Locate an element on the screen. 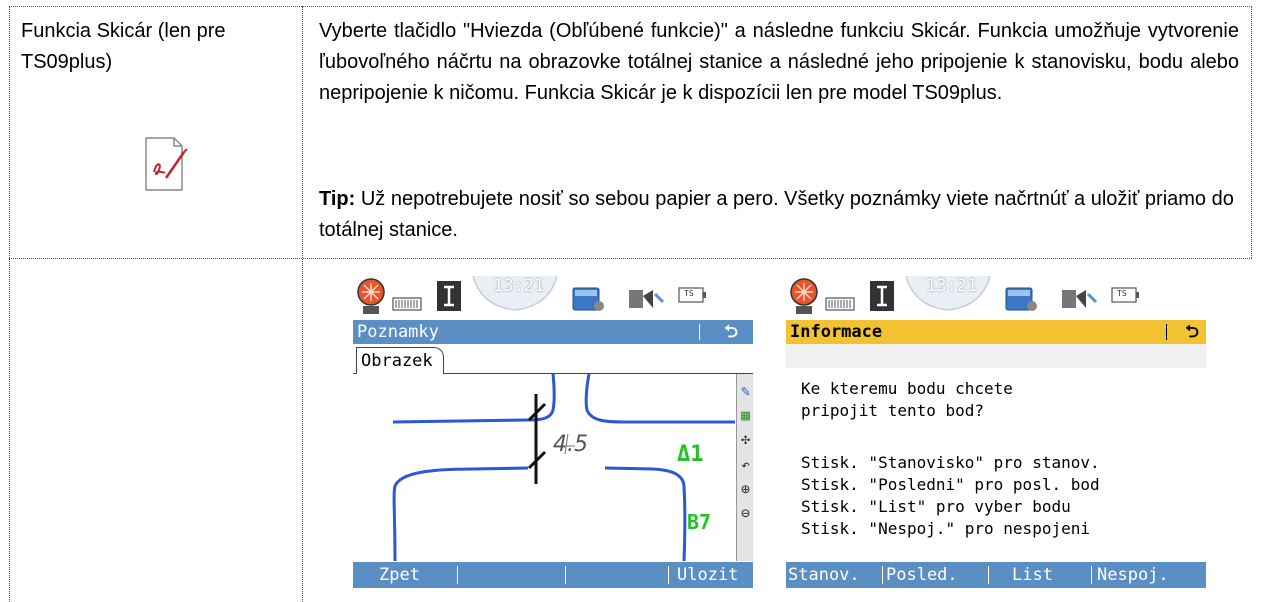  sketch-toolbar: ✎ ▦ ✣ ↶ ⊕ ⊖ is located at coordinates (744, 467).